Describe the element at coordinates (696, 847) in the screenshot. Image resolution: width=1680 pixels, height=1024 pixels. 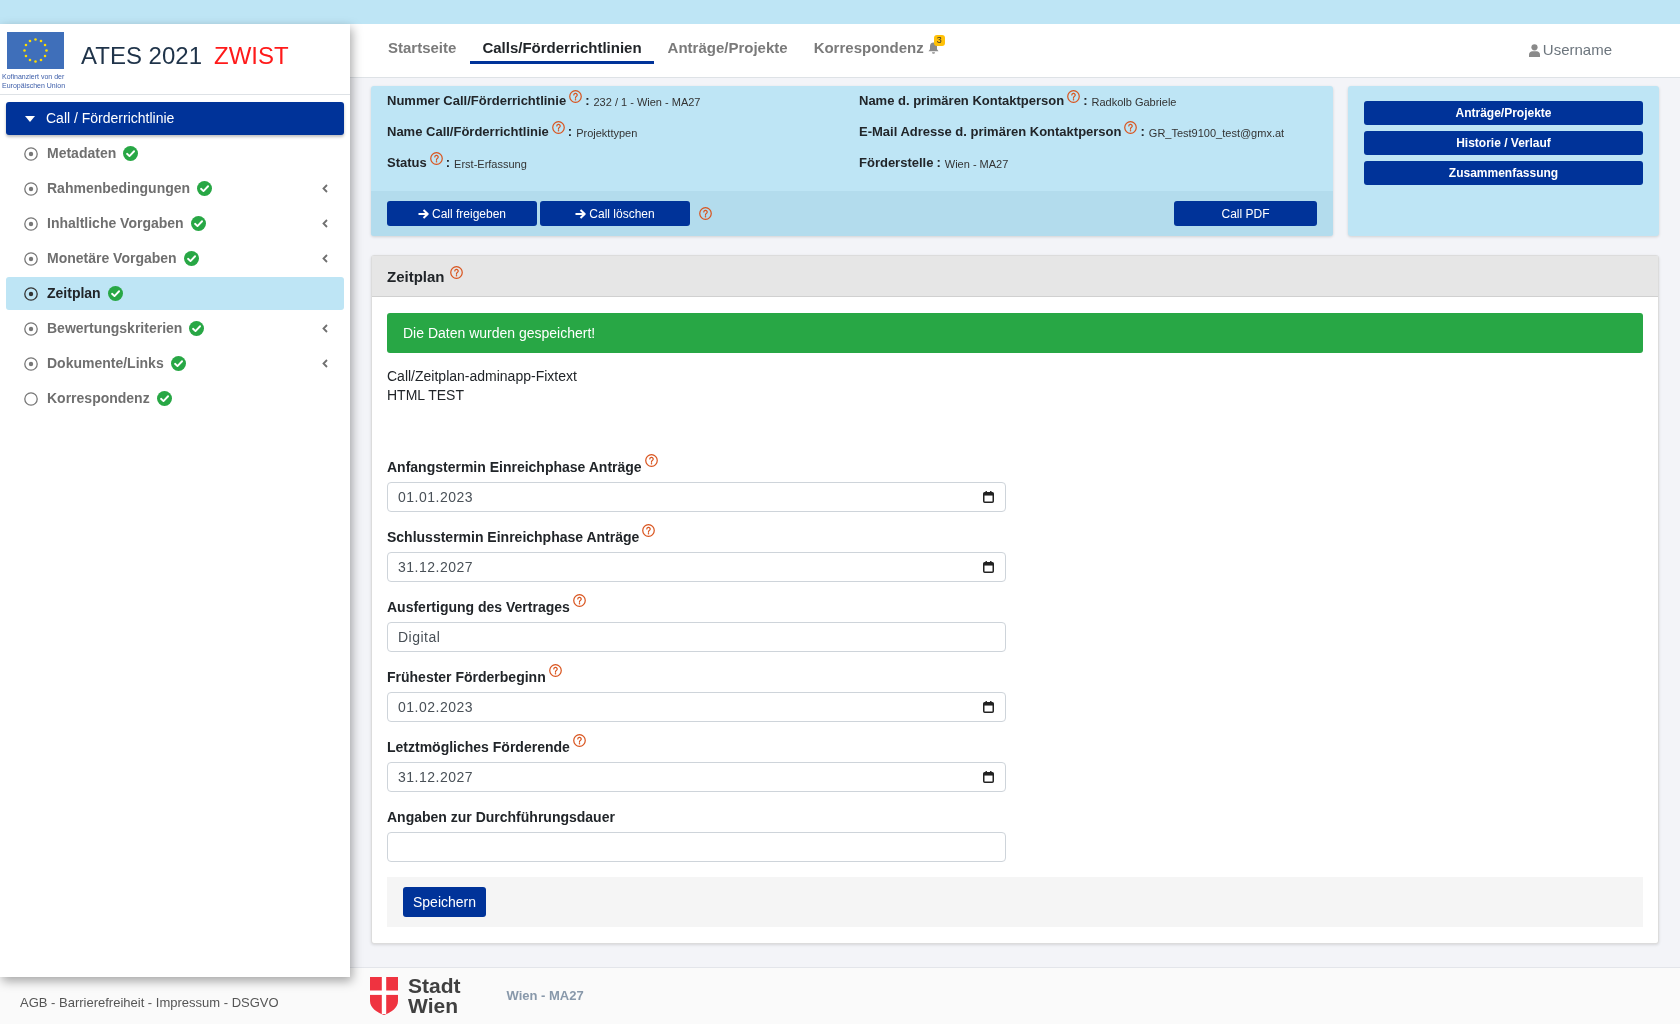
I see `text-field` at that location.